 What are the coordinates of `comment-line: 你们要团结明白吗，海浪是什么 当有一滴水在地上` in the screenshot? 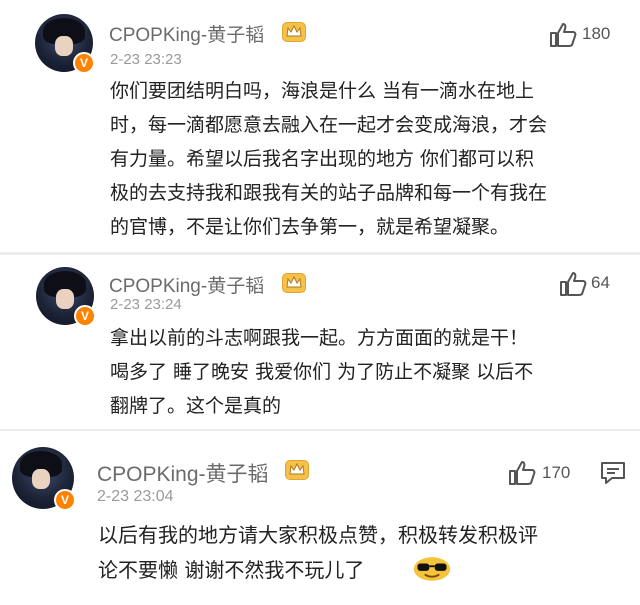 It's located at (322, 91).